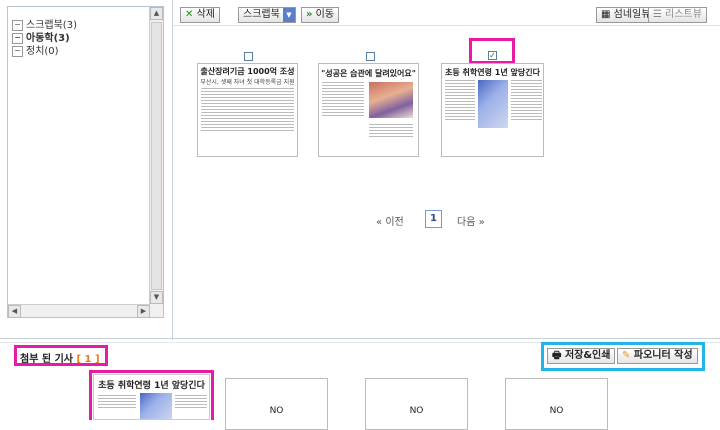 This screenshot has width=720, height=430. What do you see at coordinates (200, 15) in the screenshot?
I see `delete-button: ✕ 삭제` at bounding box center [200, 15].